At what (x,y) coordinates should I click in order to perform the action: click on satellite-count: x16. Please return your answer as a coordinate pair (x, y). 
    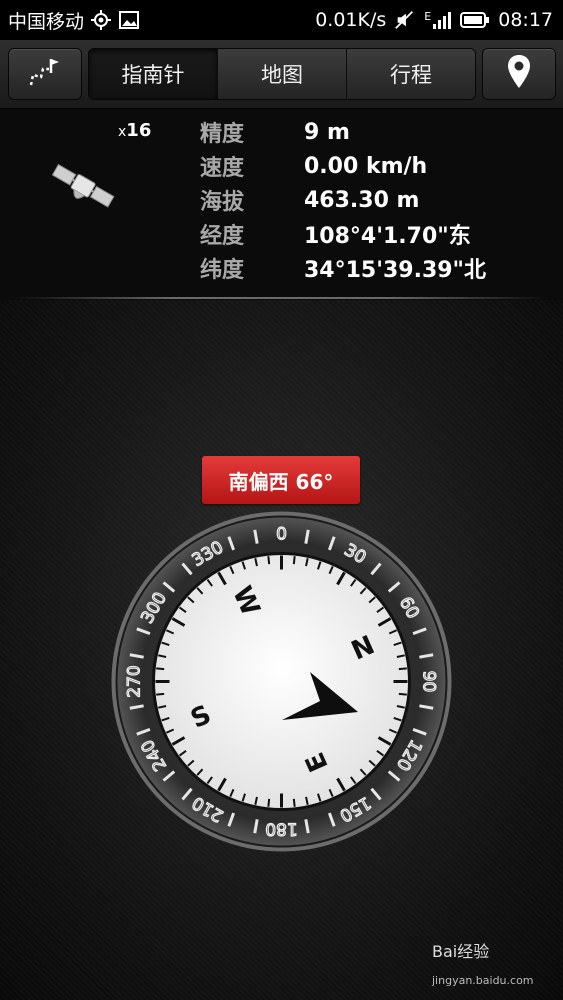
    Looking at the image, I should click on (135, 130).